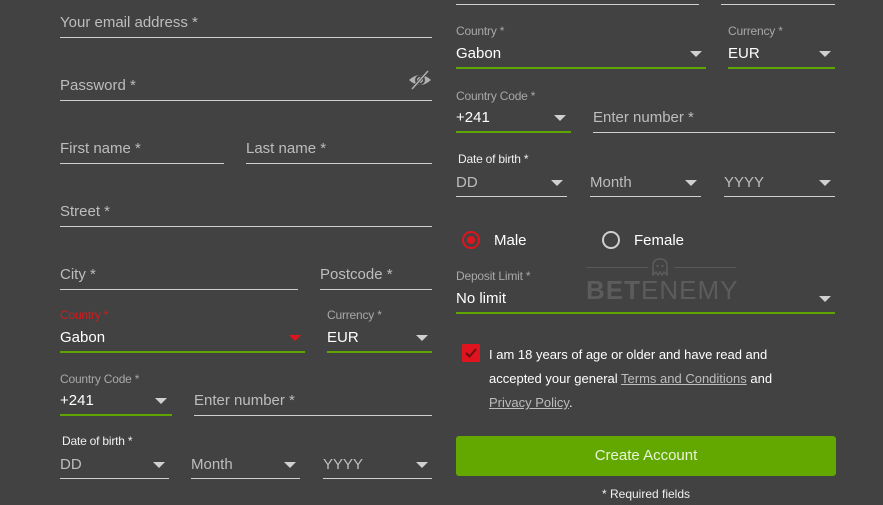 This screenshot has height=505, width=883. I want to click on gender-radio-female: Female, so click(657, 241).